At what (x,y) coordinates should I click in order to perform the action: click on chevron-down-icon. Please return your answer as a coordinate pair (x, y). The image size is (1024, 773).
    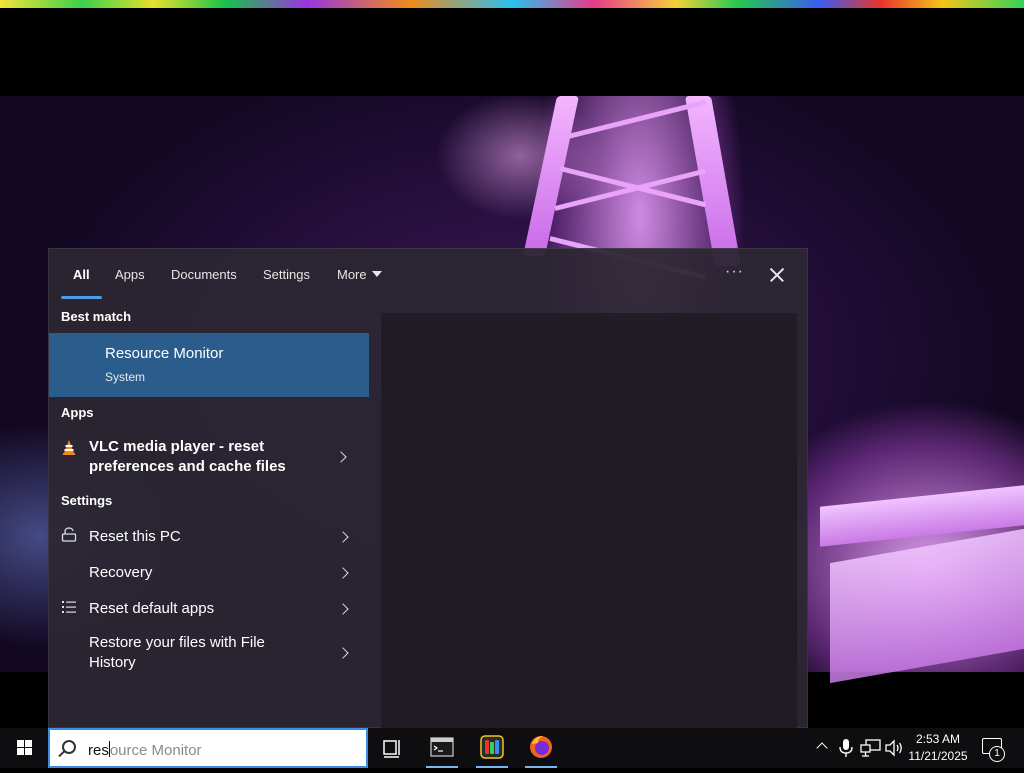
    Looking at the image, I should click on (376, 274).